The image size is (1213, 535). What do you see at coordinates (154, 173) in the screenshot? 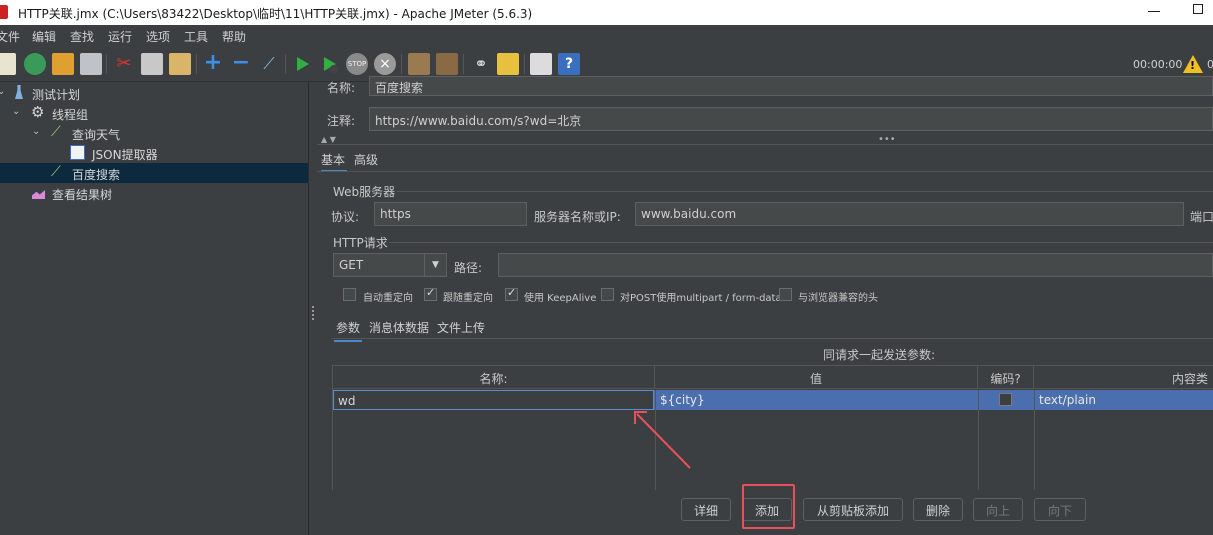
I see `tree-node-baidu-sampler: ⟋ 百度搜索` at bounding box center [154, 173].